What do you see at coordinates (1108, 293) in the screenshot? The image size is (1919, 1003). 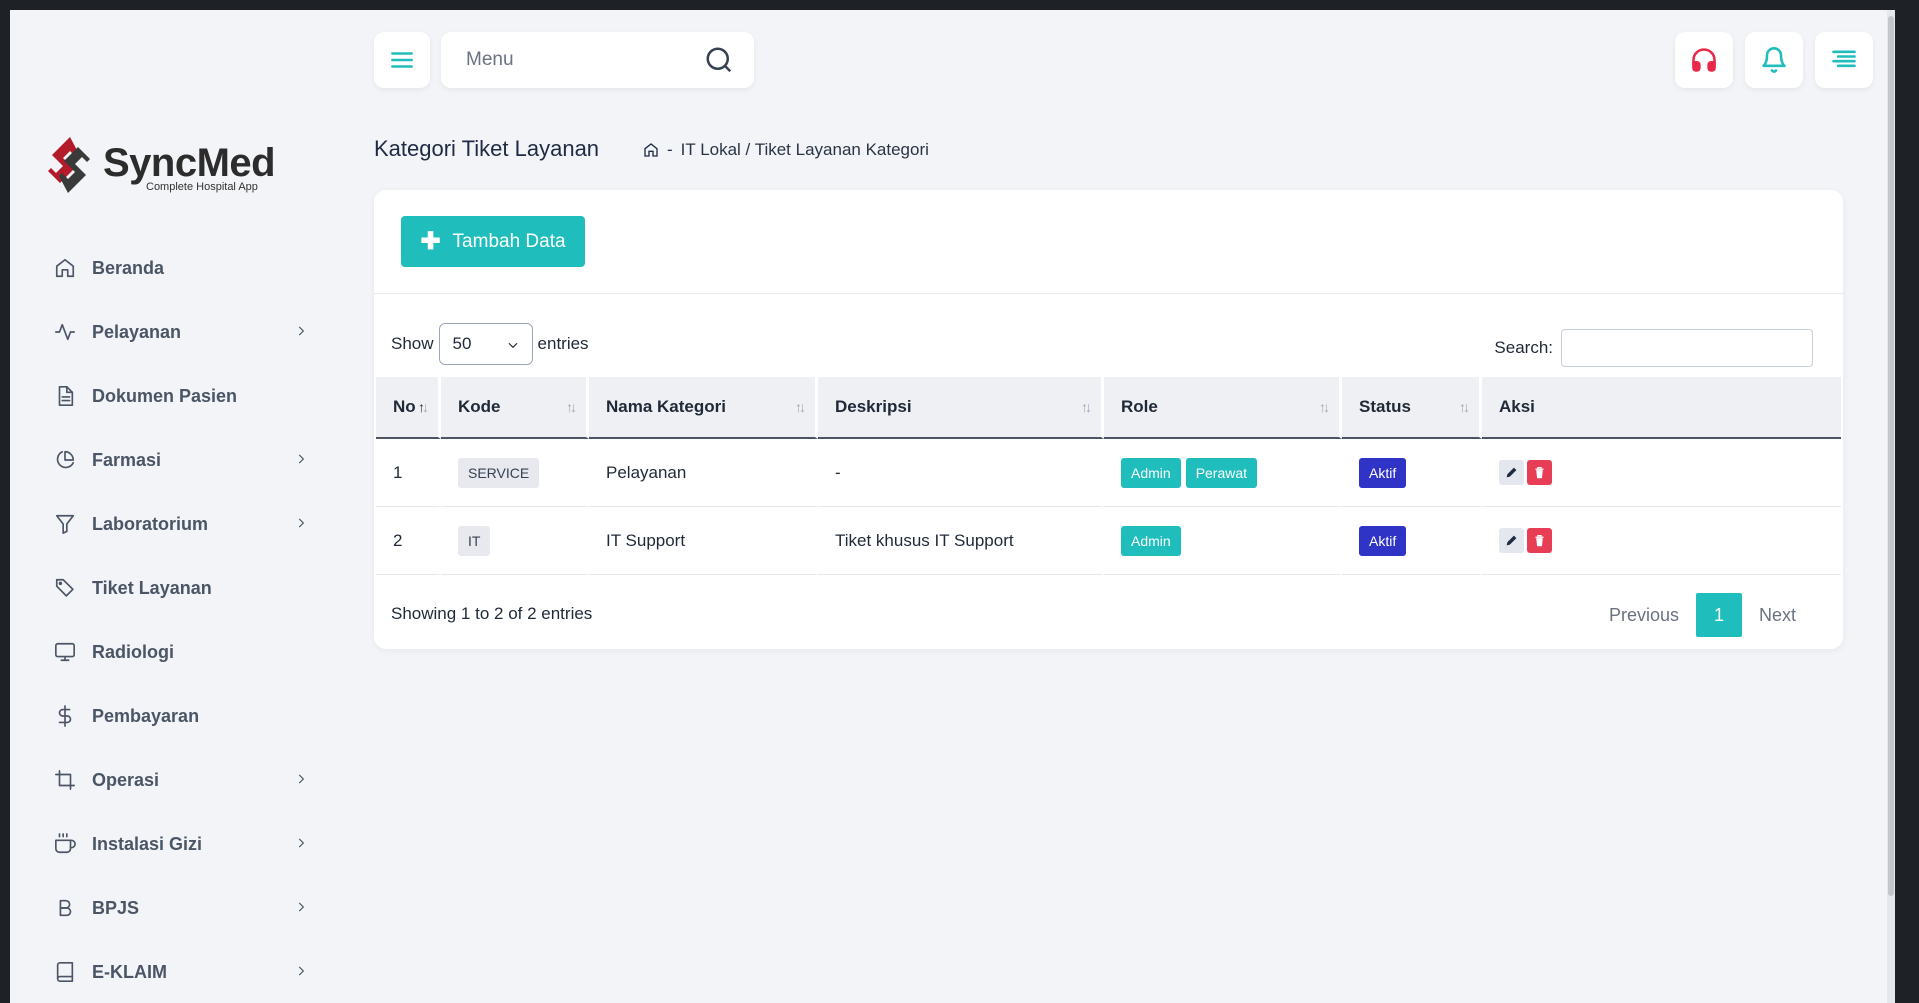 I see `divider` at bounding box center [1108, 293].